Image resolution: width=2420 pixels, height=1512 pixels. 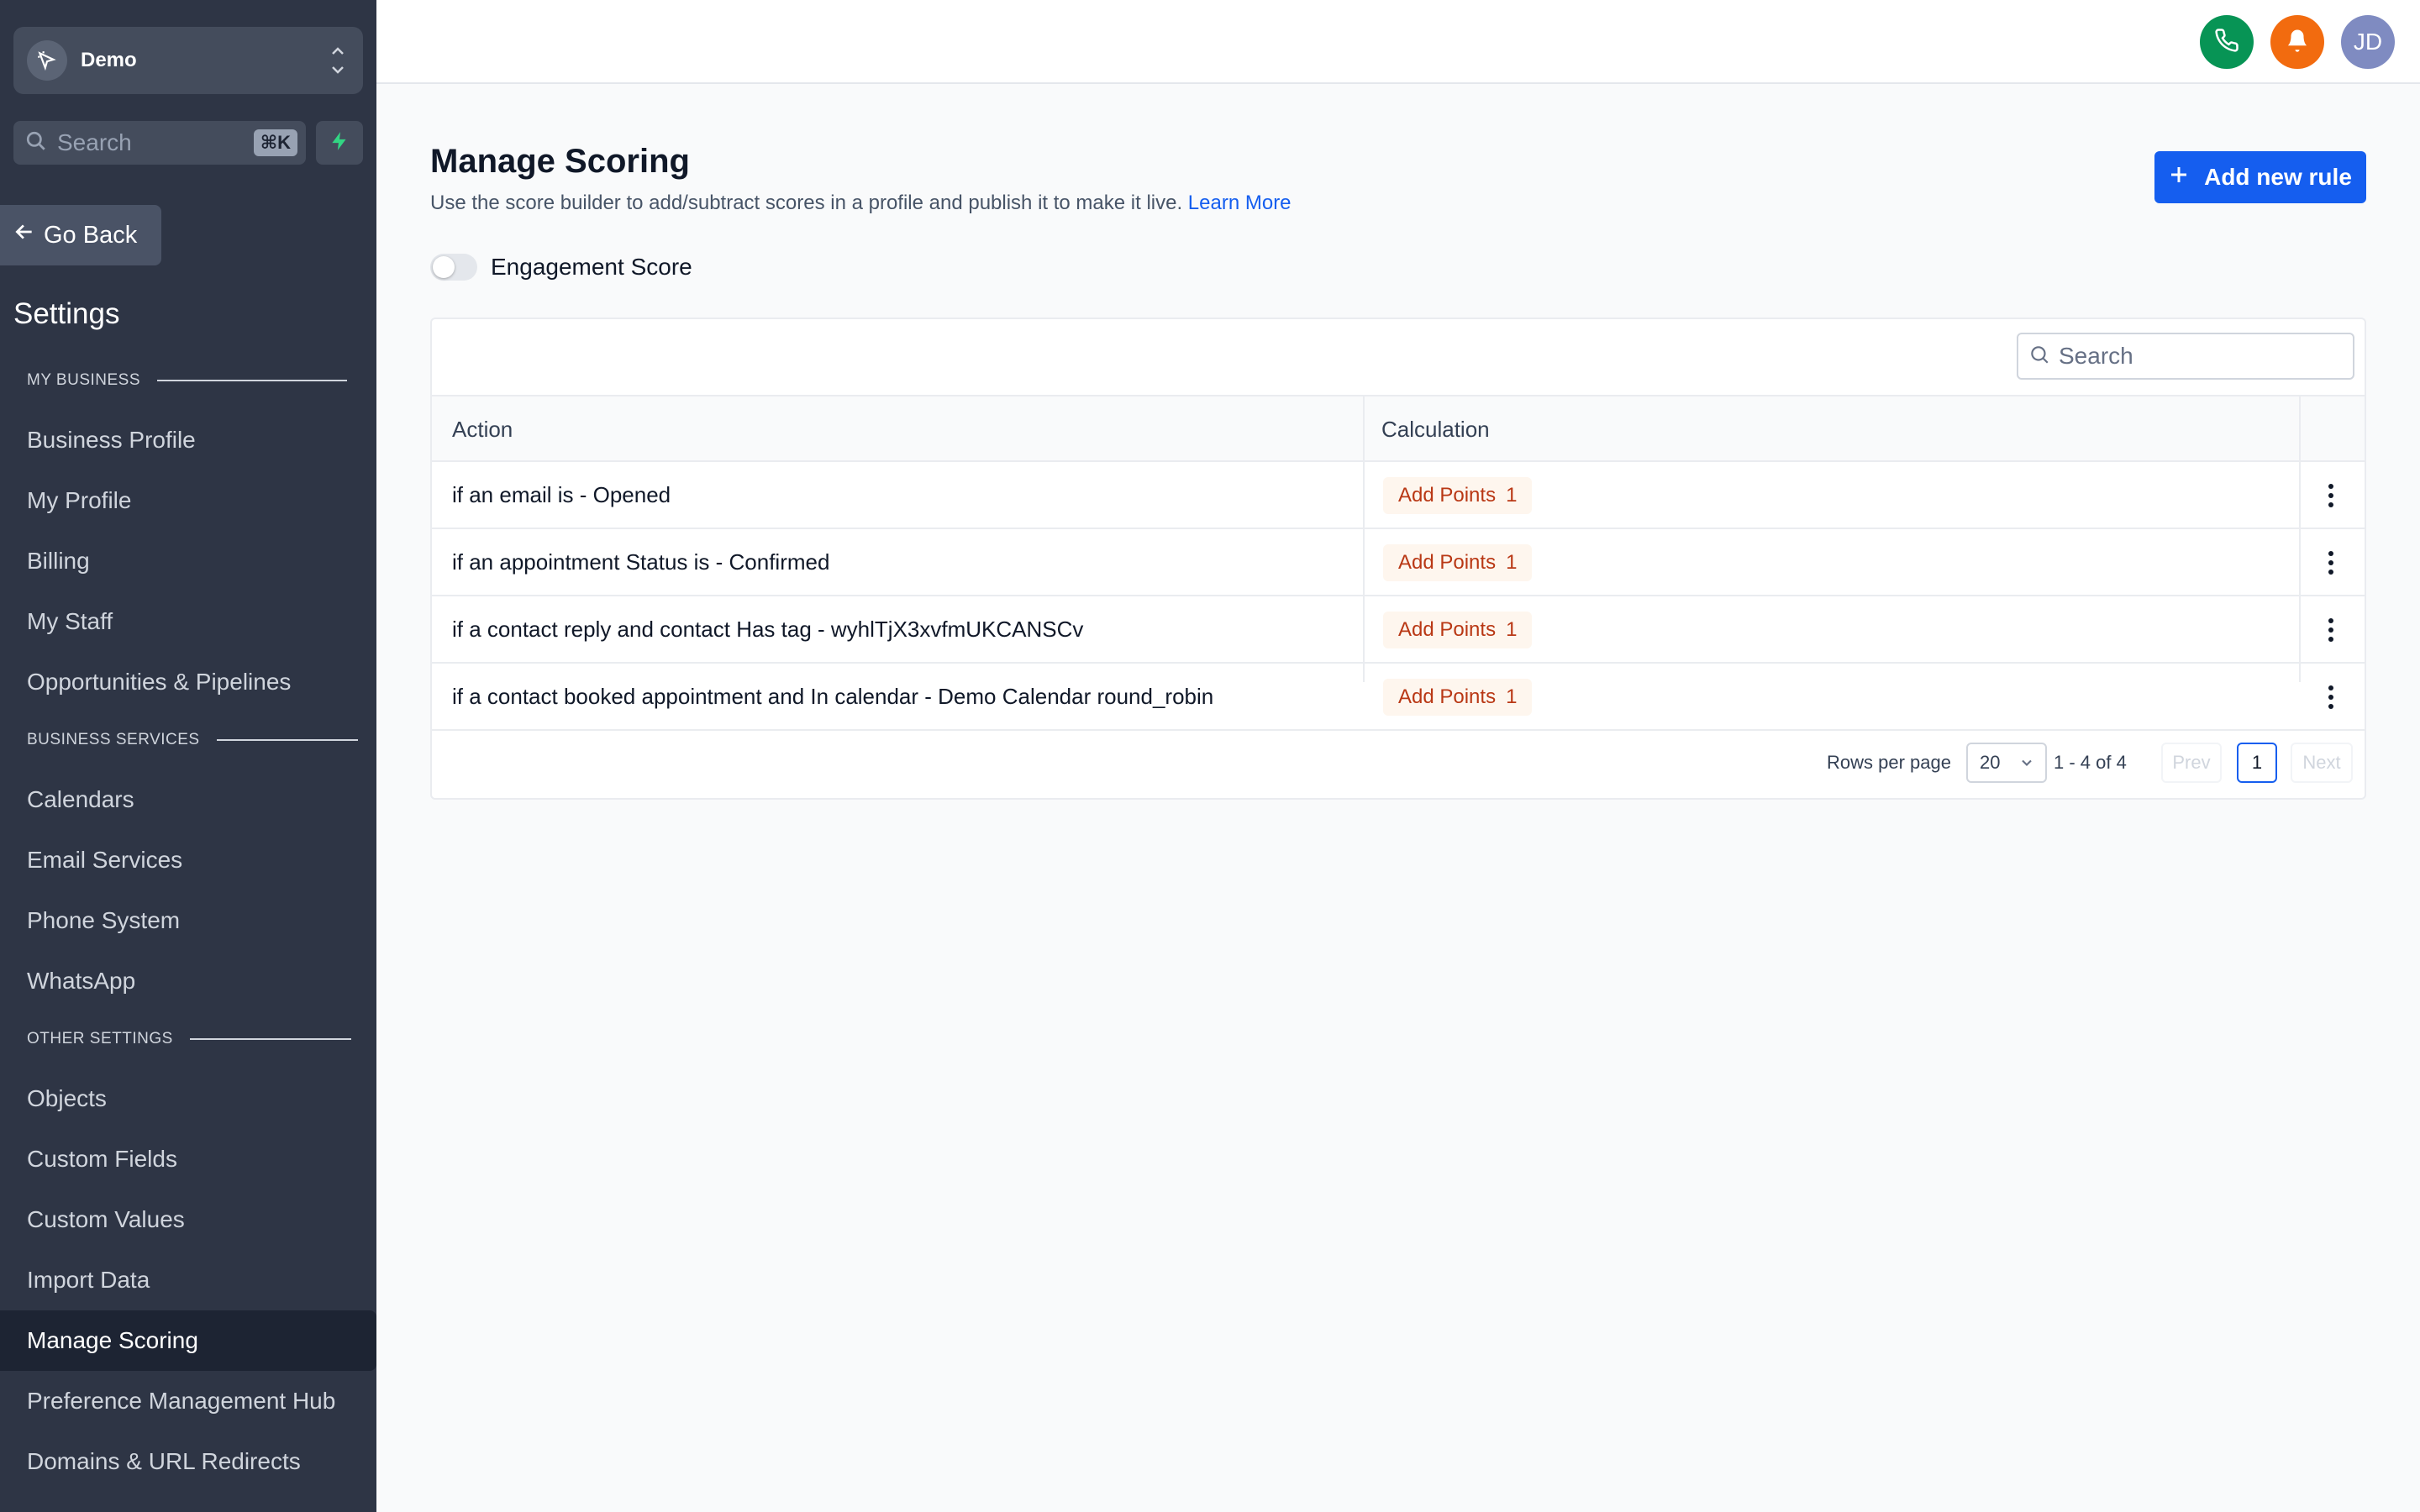 I want to click on sidebar-item-billing: Billing, so click(x=188, y=561).